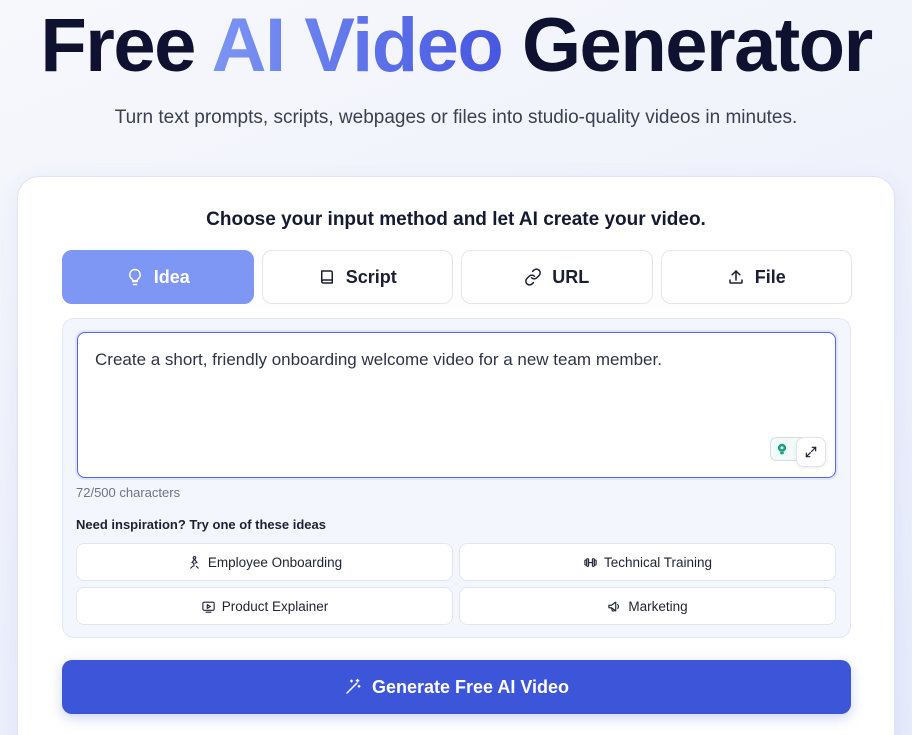 The height and width of the screenshot is (735, 912). I want to click on tab-script-label: Script, so click(371, 276).